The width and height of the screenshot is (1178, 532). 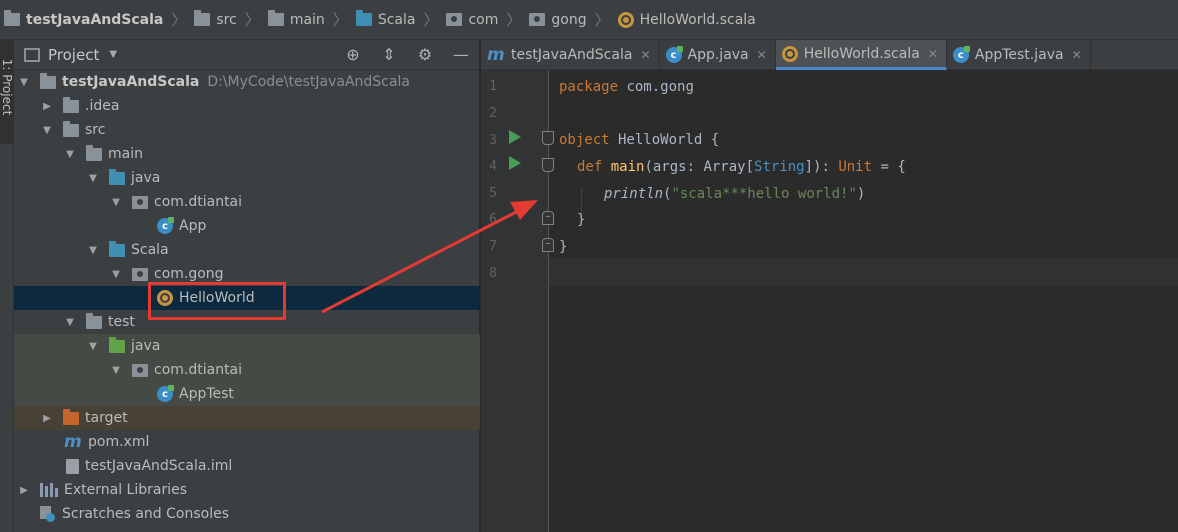 I want to click on code-line-1: package com.gong, so click(x=626, y=87).